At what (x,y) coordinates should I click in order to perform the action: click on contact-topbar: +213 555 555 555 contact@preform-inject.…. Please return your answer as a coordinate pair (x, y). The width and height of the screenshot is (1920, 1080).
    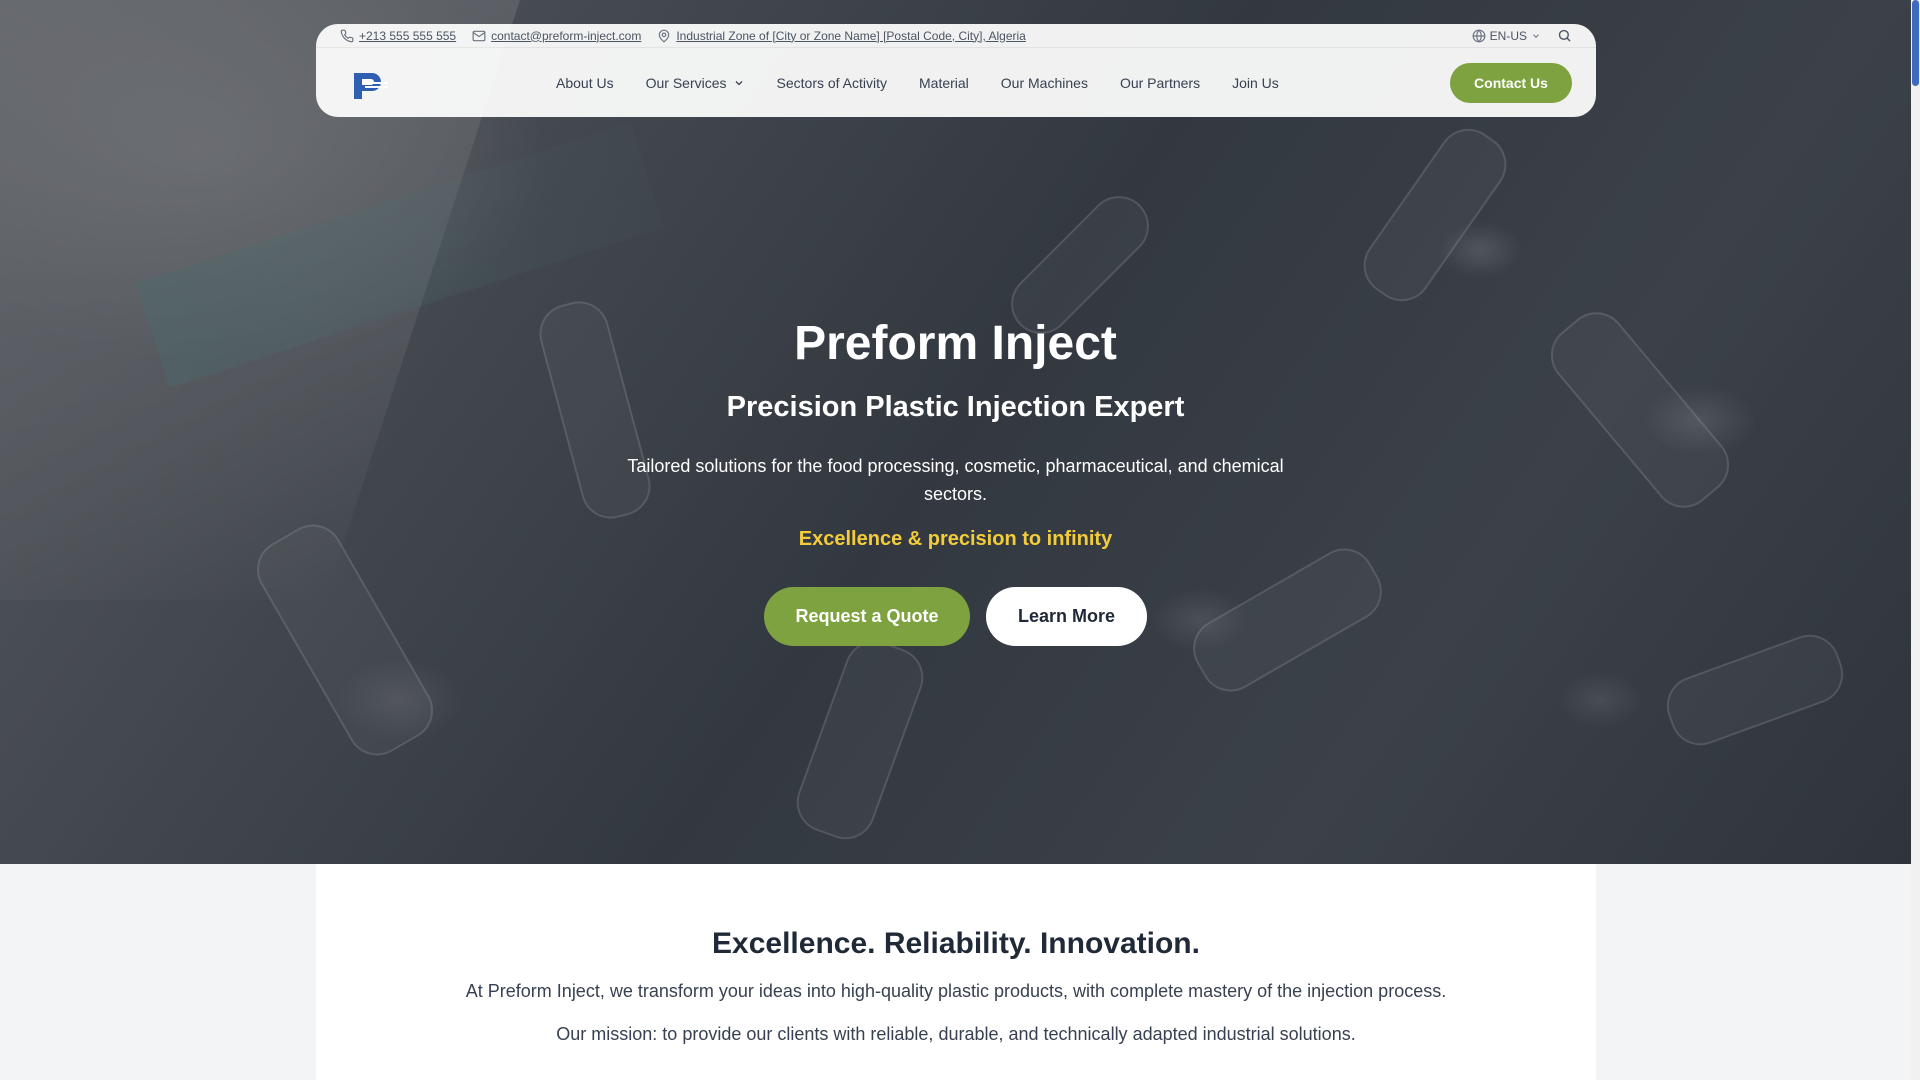
    Looking at the image, I should click on (956, 36).